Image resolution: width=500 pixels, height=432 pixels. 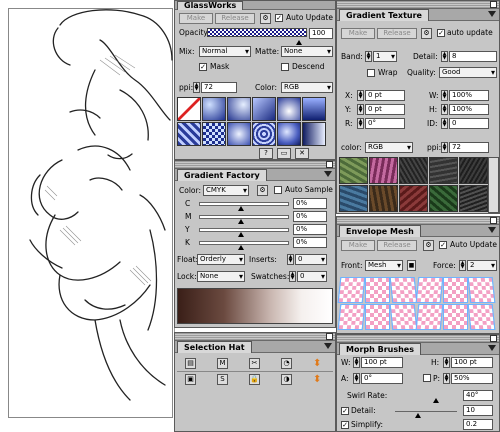 What do you see at coordinates (472, 362) in the screenshot?
I see `mb-h-field: 100 pt` at bounding box center [472, 362].